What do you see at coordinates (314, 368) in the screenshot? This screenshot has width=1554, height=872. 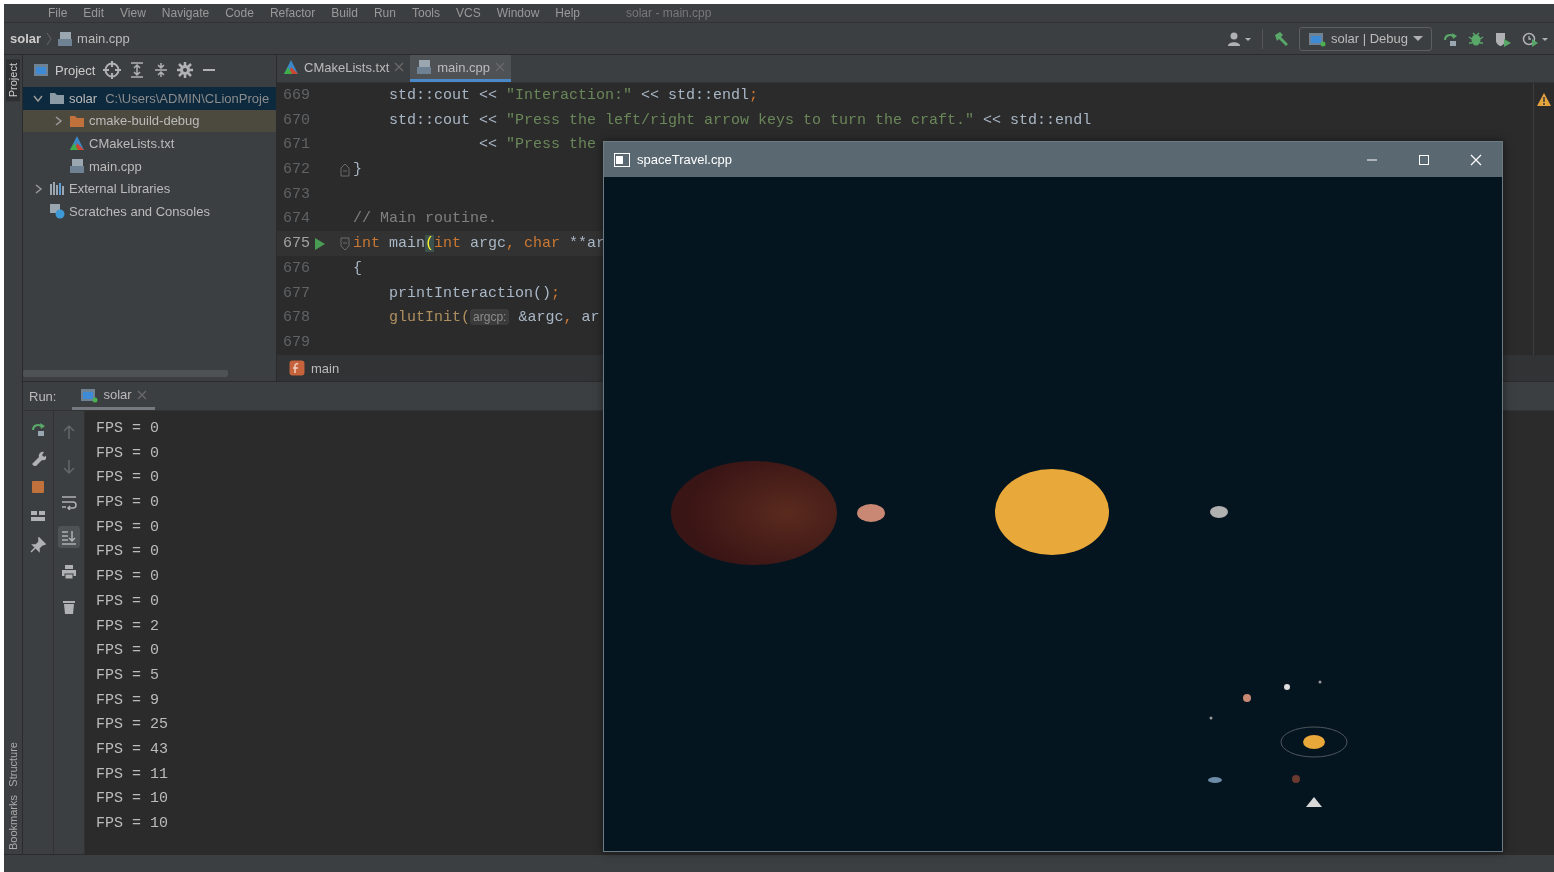 I see `breadcrumb-item: main` at bounding box center [314, 368].